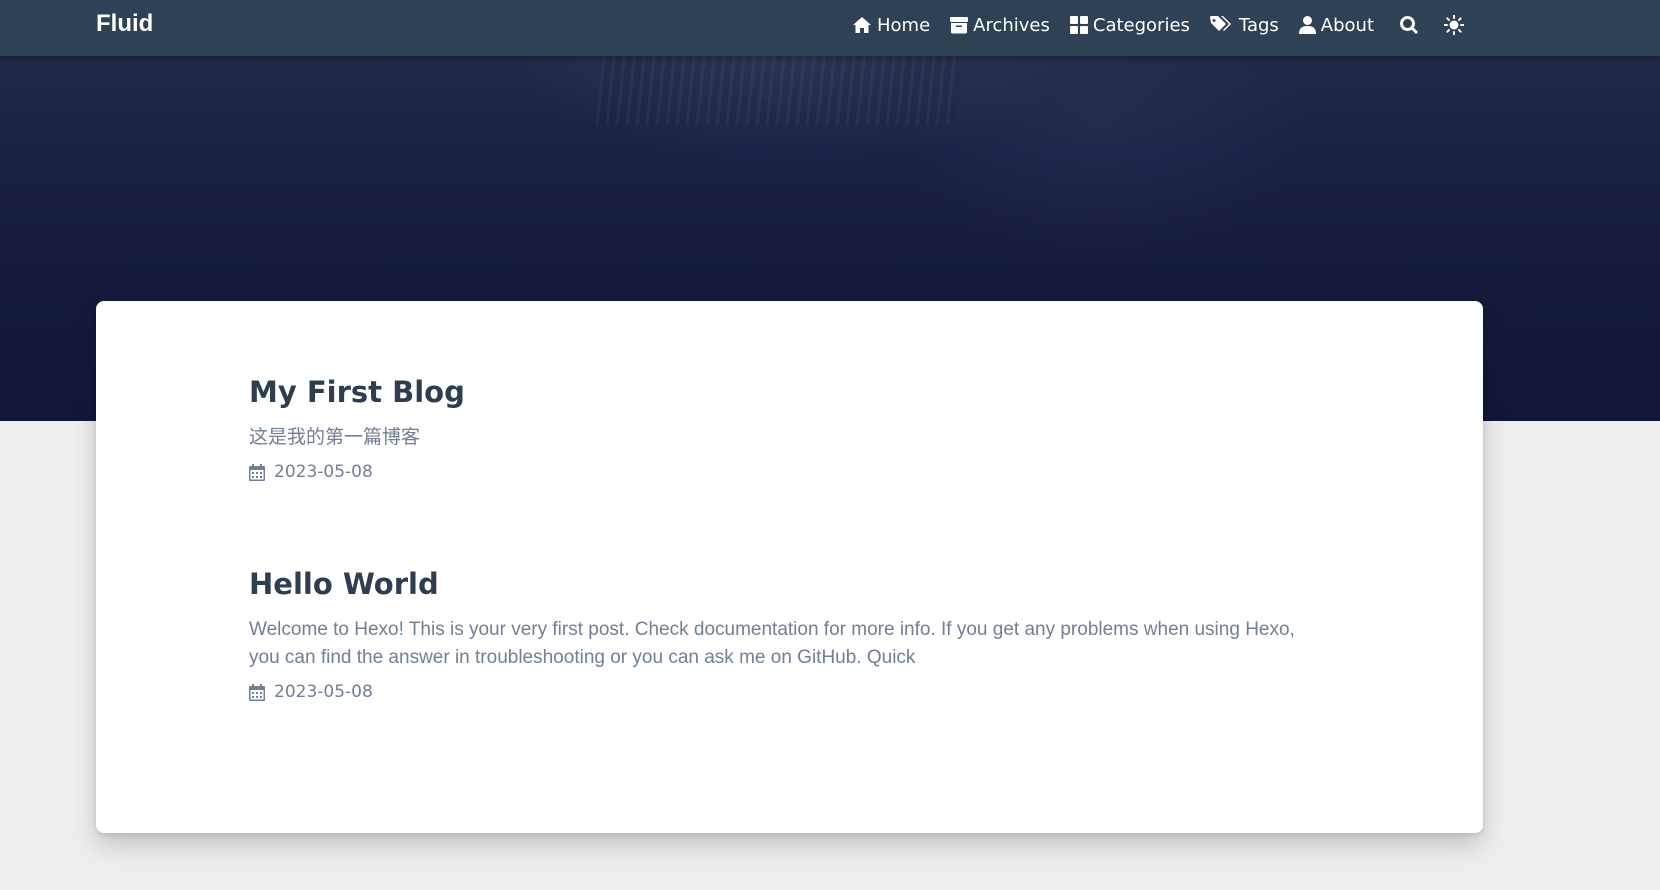  I want to click on sun-icon, so click(1454, 25).